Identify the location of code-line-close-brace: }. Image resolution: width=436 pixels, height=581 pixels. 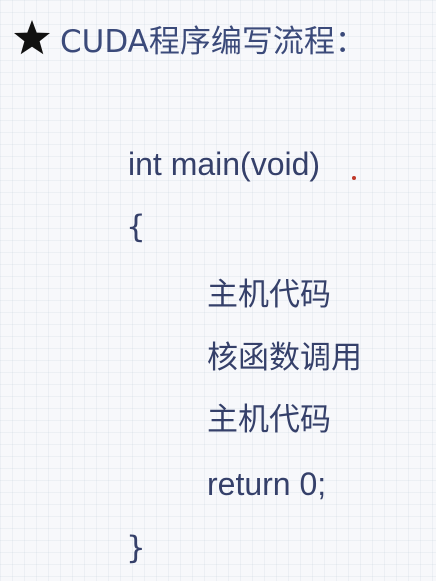
(136, 548).